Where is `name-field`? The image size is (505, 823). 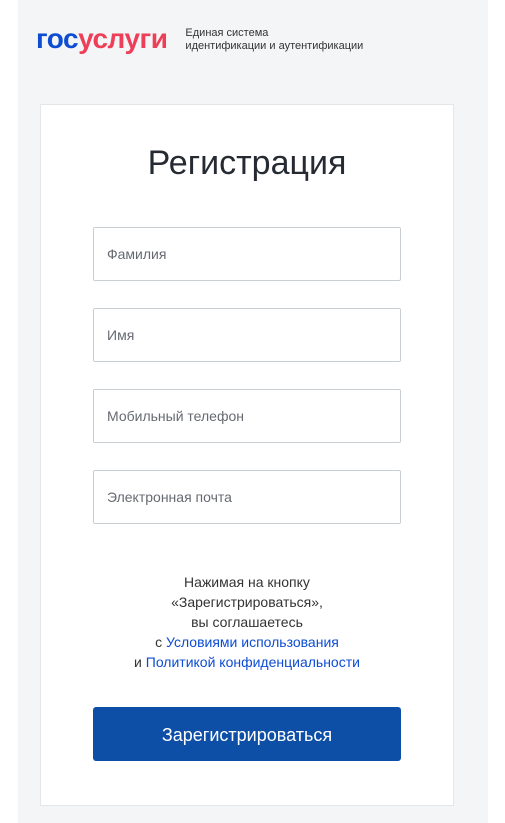 name-field is located at coordinates (247, 335).